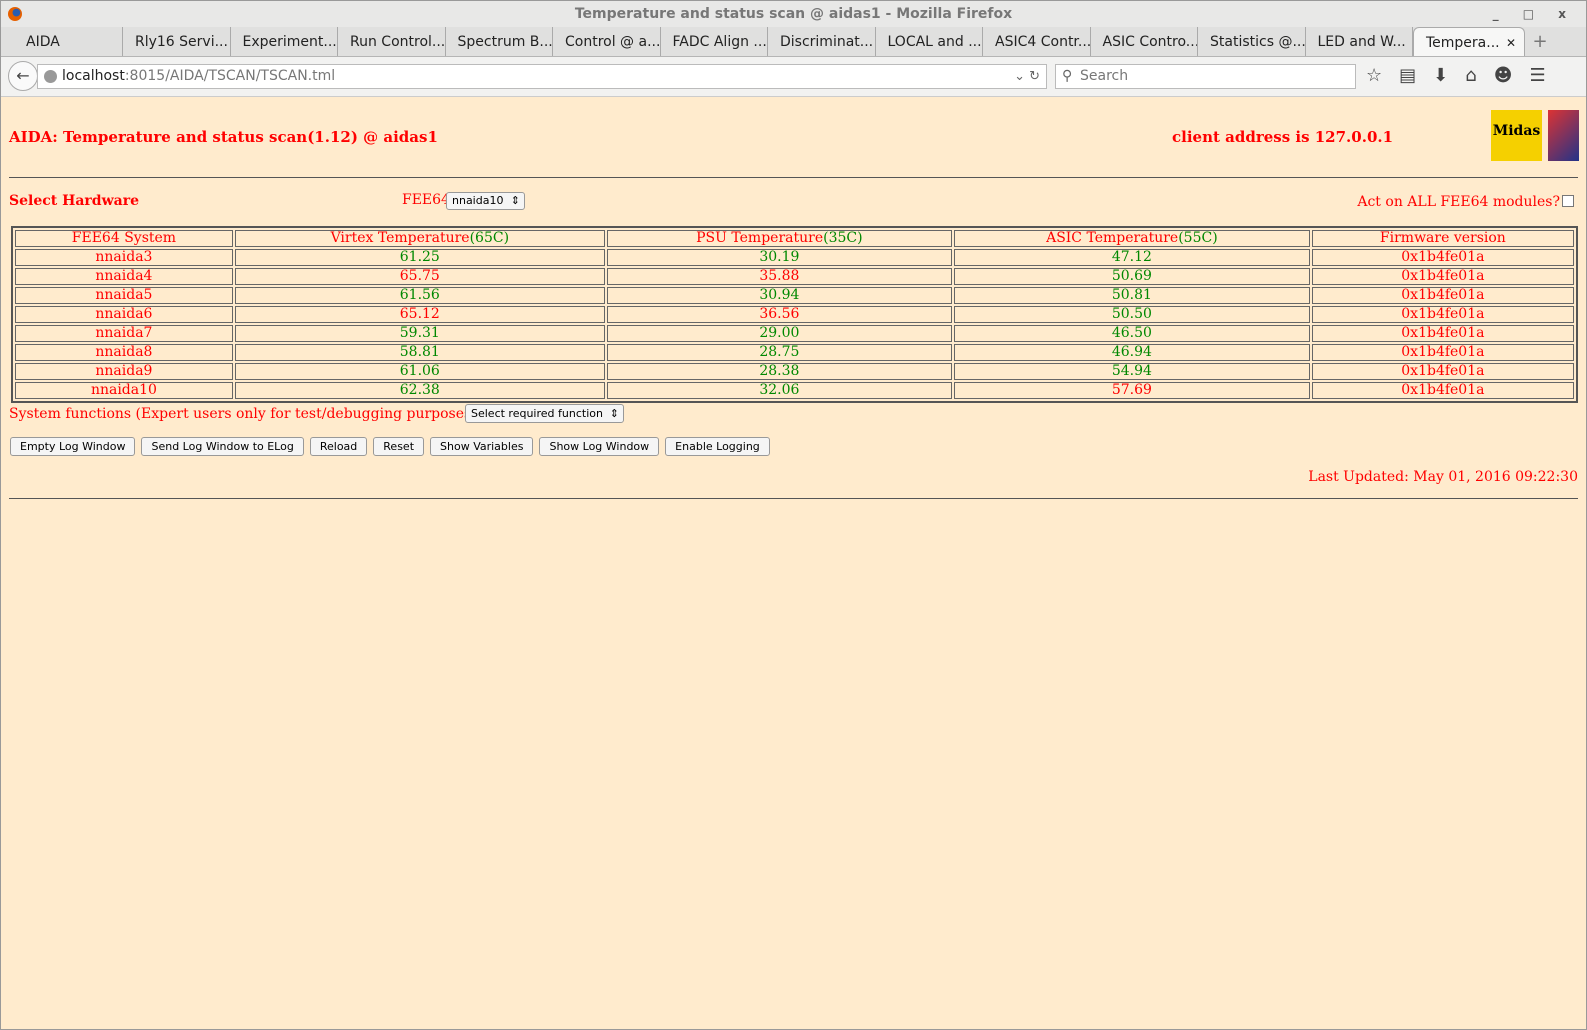 The height and width of the screenshot is (1030, 1587). I want to click on menu-icon: ☰, so click(1537, 75).